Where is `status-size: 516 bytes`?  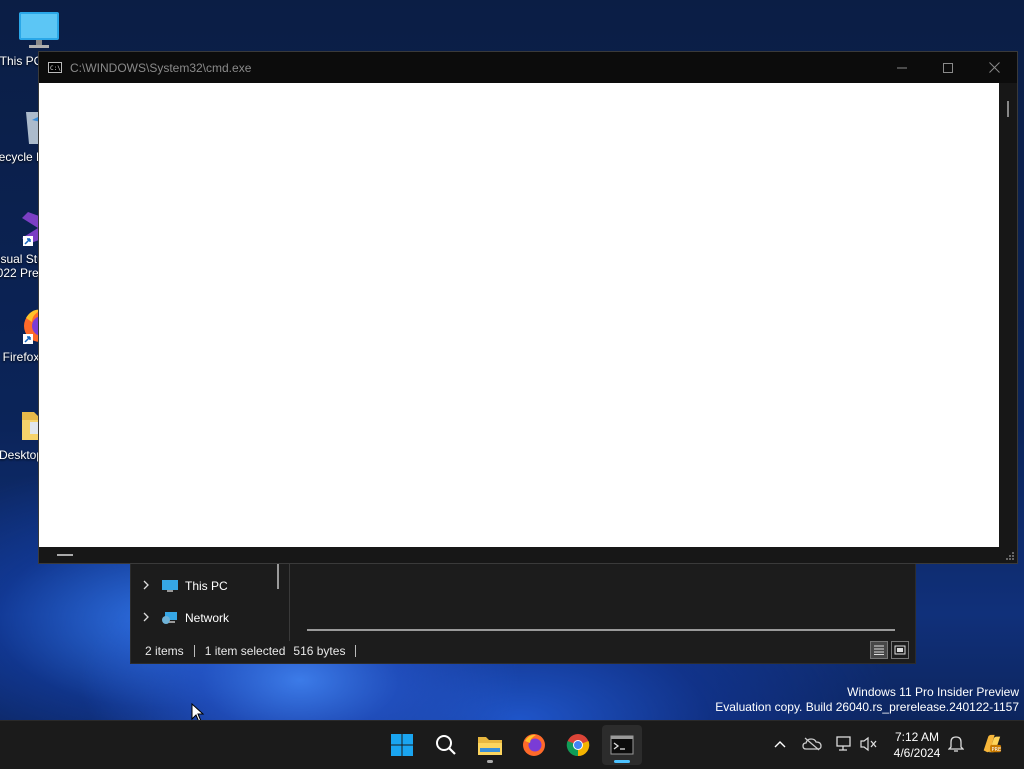 status-size: 516 bytes is located at coordinates (319, 651).